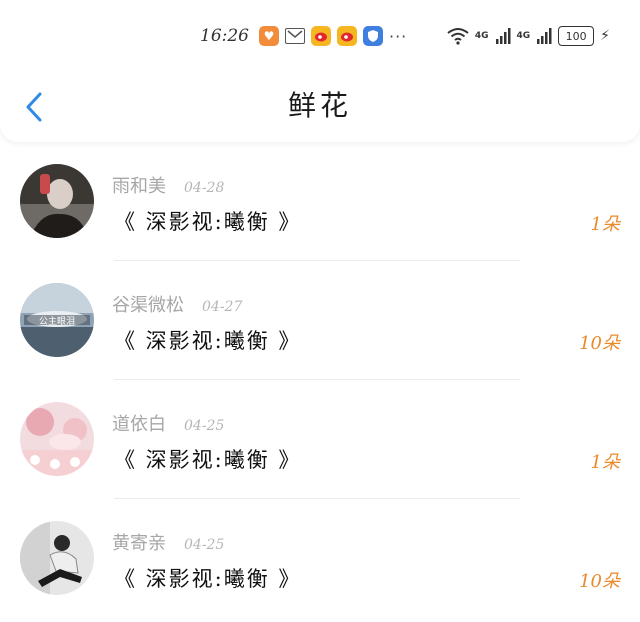 Image resolution: width=640 pixels, height=622 pixels. What do you see at coordinates (481, 36) in the screenshot?
I see `network-type-1: 4G` at bounding box center [481, 36].